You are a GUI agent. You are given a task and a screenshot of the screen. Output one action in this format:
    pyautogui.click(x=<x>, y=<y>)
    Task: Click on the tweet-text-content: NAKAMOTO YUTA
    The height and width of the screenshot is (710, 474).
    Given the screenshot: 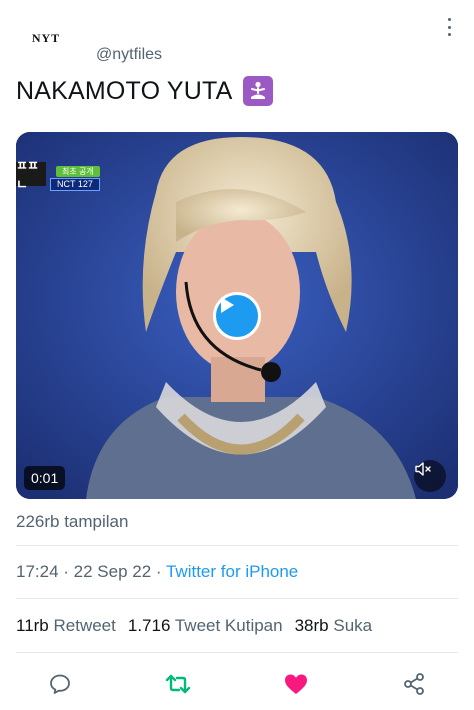 What is the action you would take?
    pyautogui.click(x=124, y=90)
    